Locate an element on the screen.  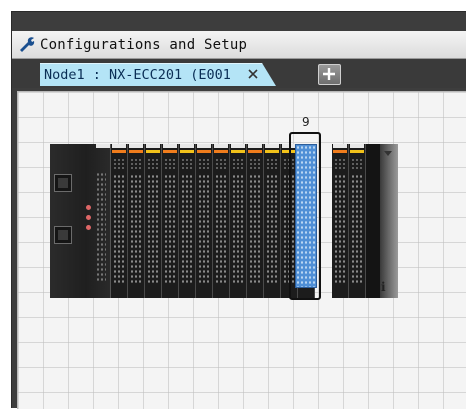
tab-label: Node1 : NX-ECC201 (E001 is located at coordinates (137, 75).